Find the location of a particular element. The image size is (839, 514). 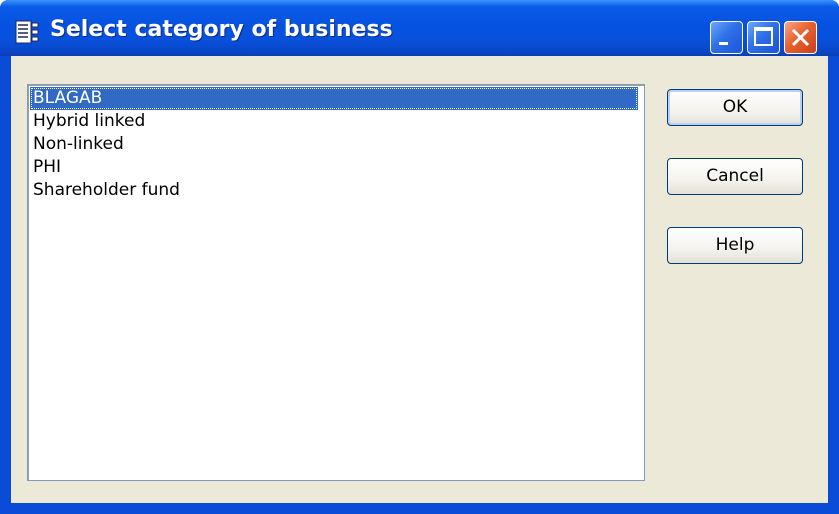

list-item: Hybrid linked is located at coordinates (334, 121).